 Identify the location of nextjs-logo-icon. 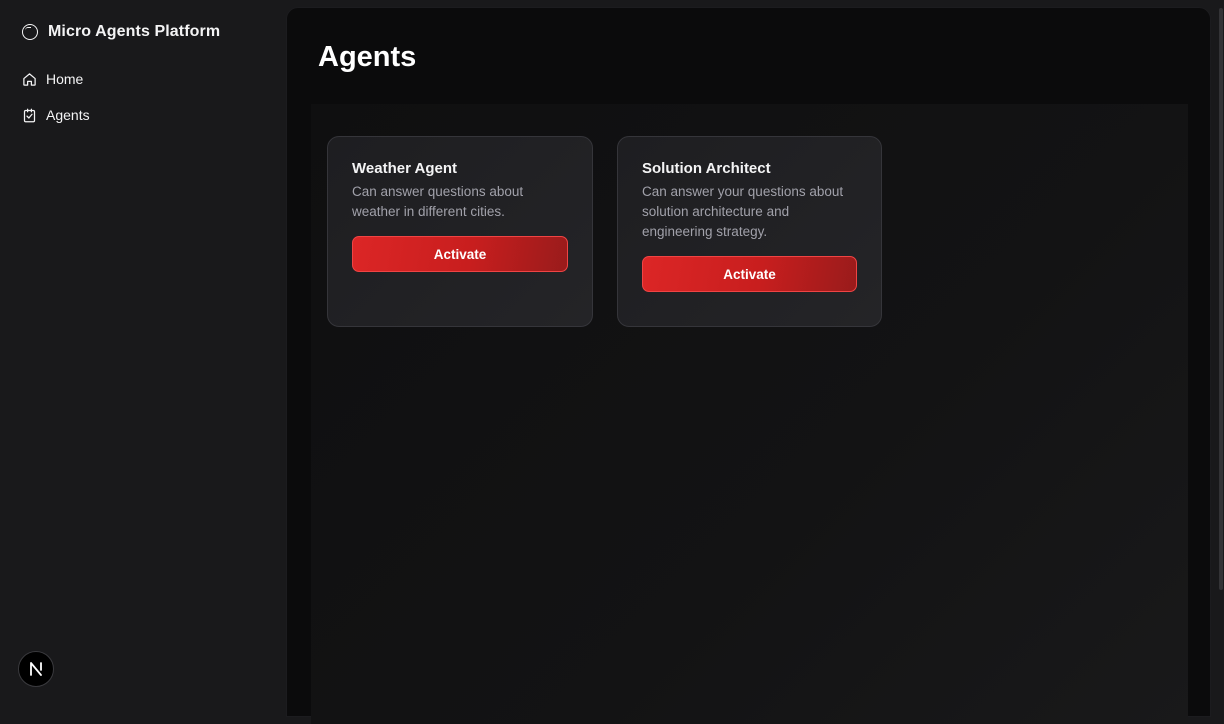
(36, 669).